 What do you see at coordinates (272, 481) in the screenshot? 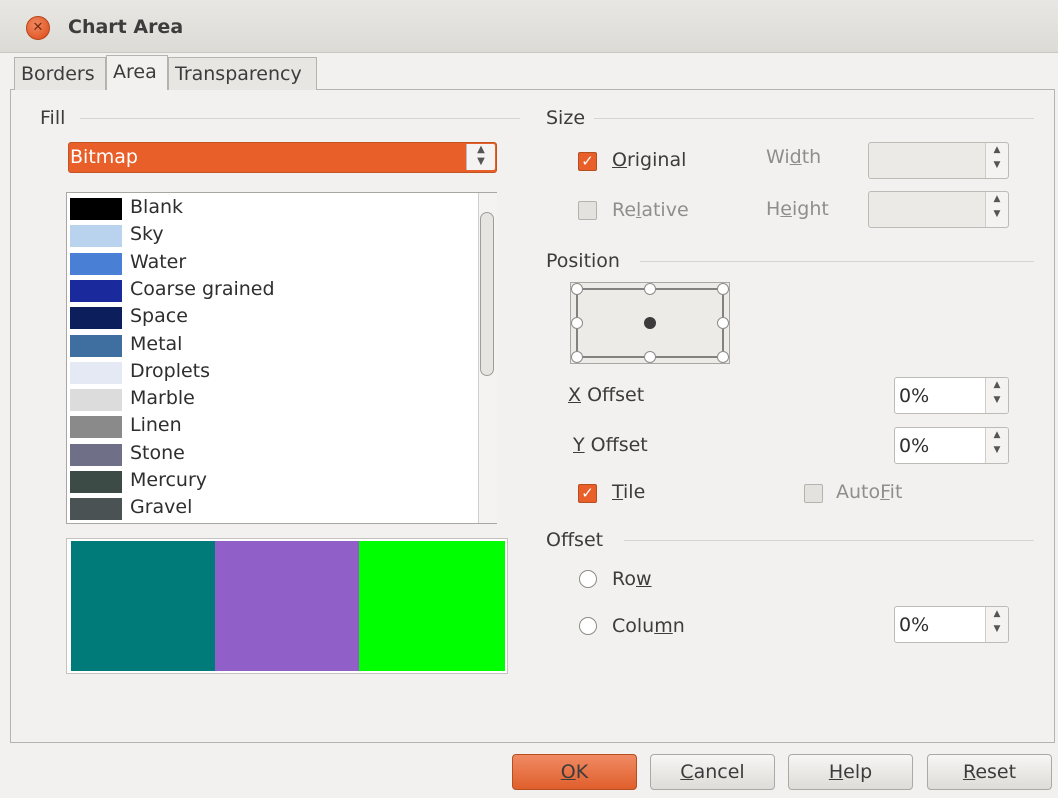
I see `bitmap-list-item: Mercury` at bounding box center [272, 481].